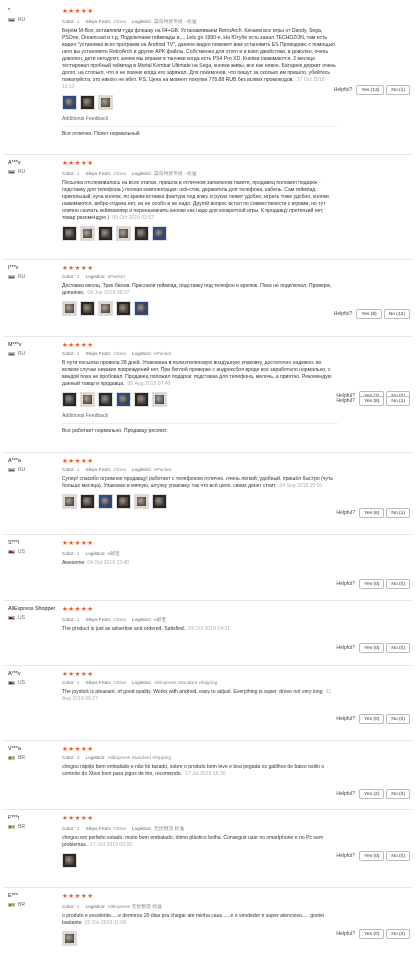 Image resolution: width=416 pixels, height=972 pixels. Describe the element at coordinates (372, 794) in the screenshot. I see `helpful-yes-button: Yes (2)` at that location.